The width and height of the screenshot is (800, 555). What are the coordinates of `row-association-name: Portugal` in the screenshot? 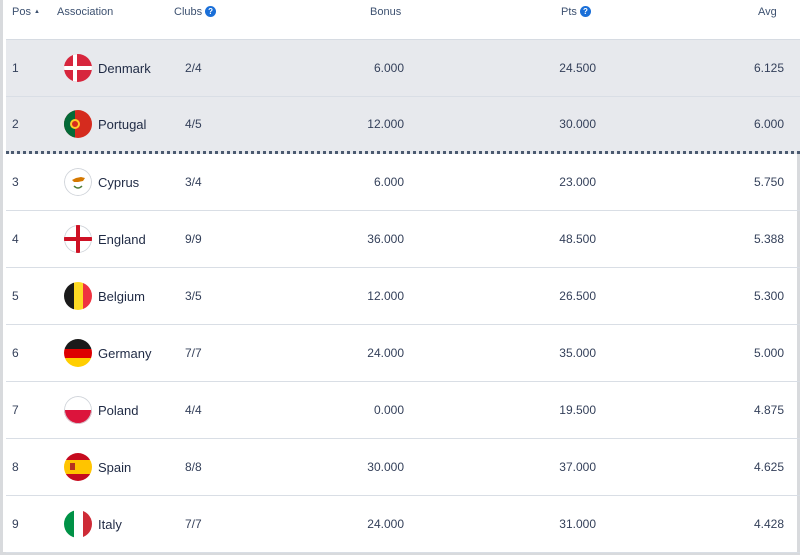 It's located at (122, 124).